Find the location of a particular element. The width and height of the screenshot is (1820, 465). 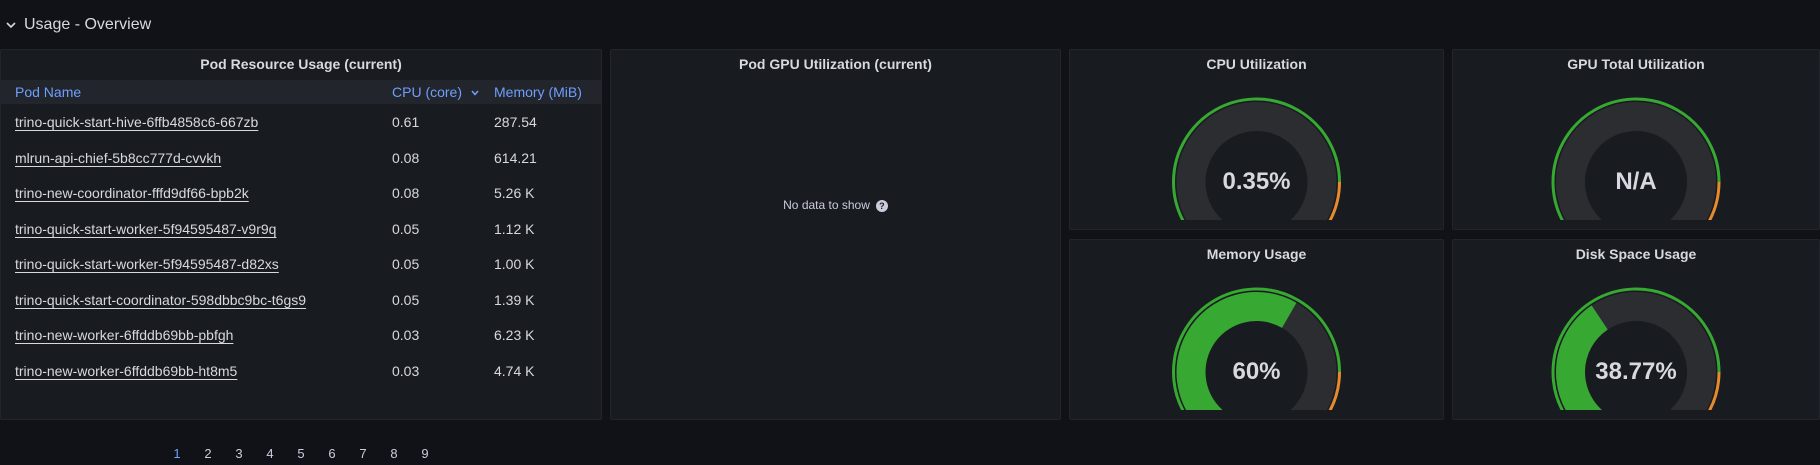

panel-title: Pod GPU Utilization (current) is located at coordinates (835, 64).